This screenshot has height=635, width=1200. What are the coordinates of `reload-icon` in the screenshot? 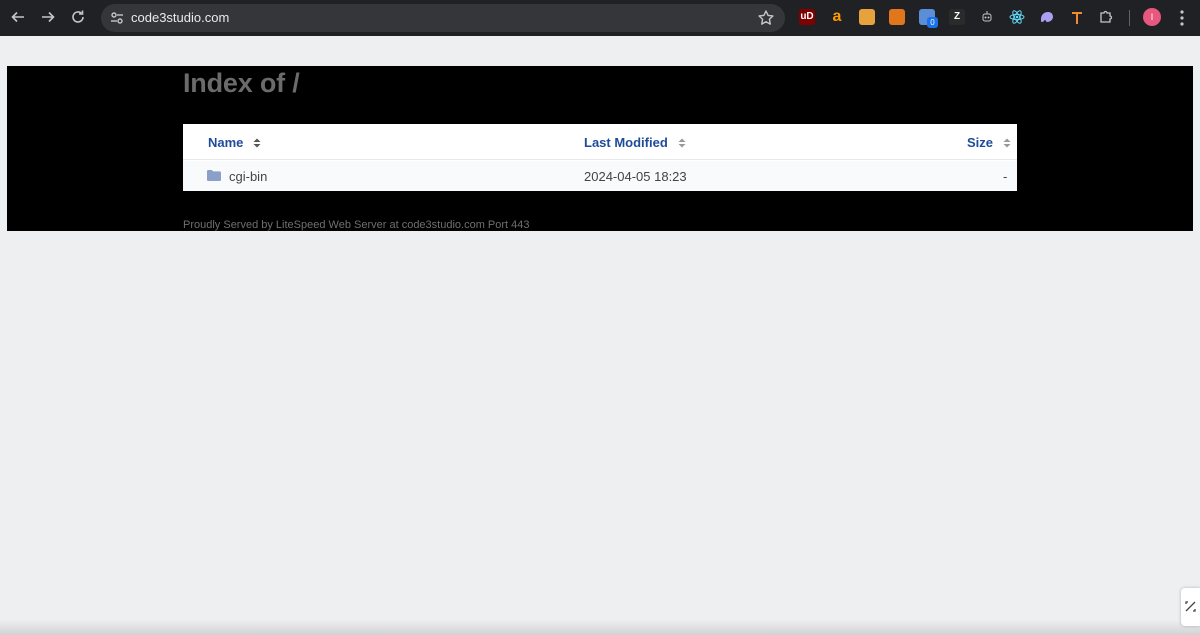 It's located at (78, 16).